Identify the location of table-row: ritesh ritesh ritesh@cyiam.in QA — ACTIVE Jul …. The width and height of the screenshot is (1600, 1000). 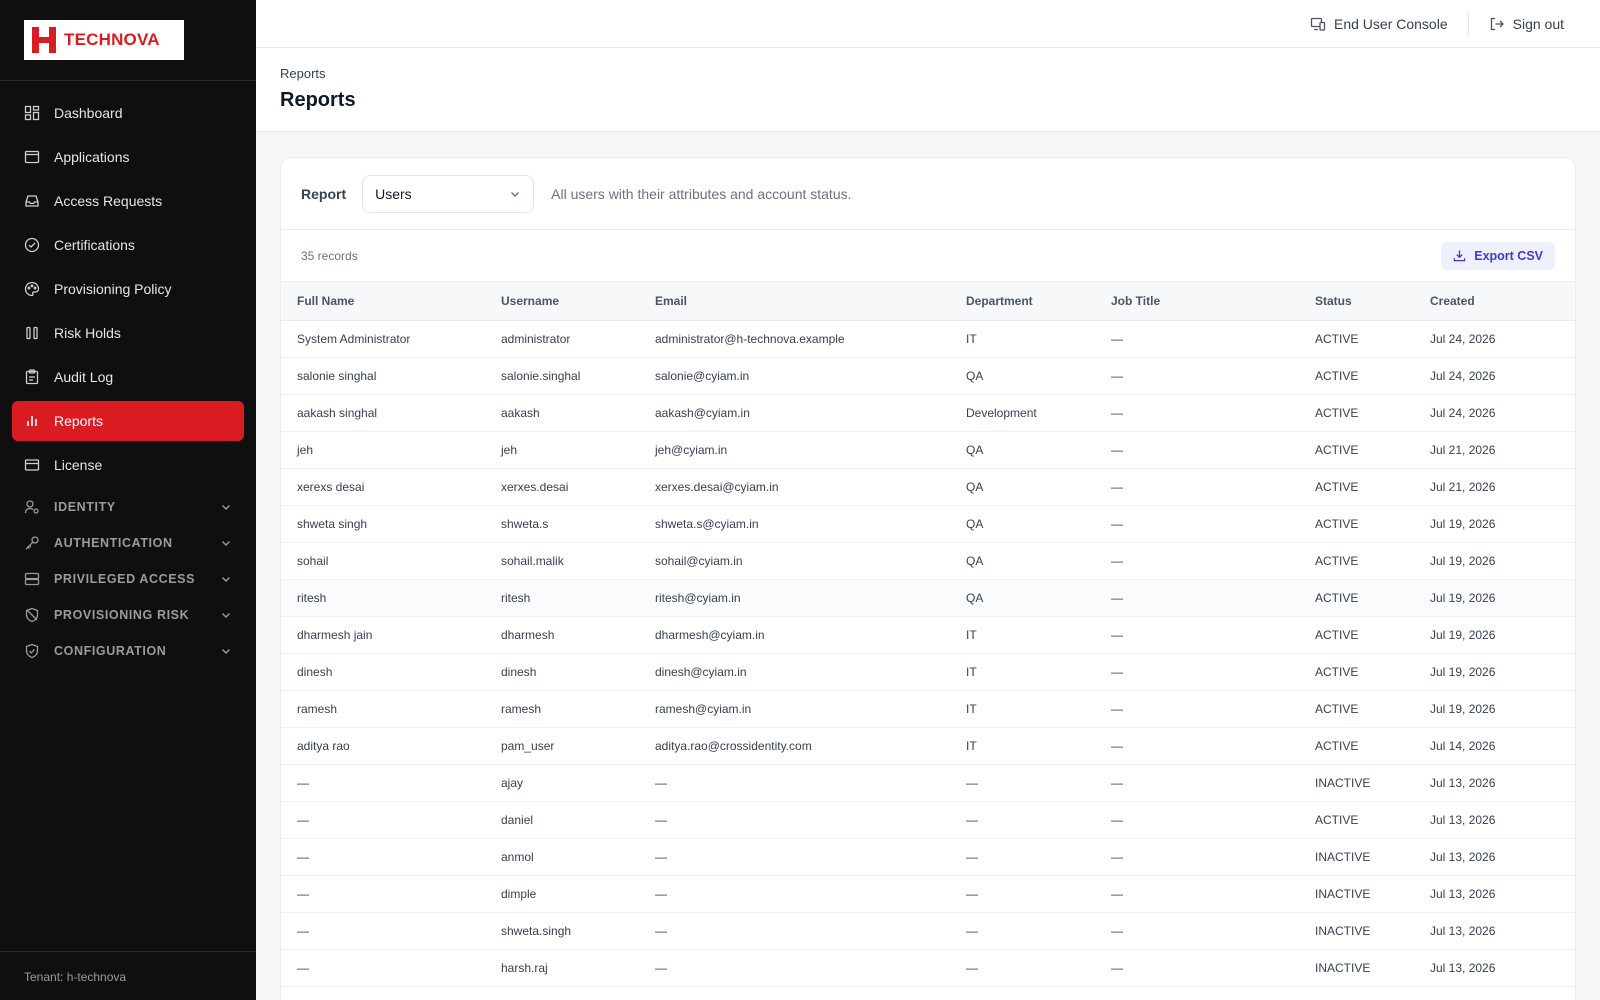
(928, 598).